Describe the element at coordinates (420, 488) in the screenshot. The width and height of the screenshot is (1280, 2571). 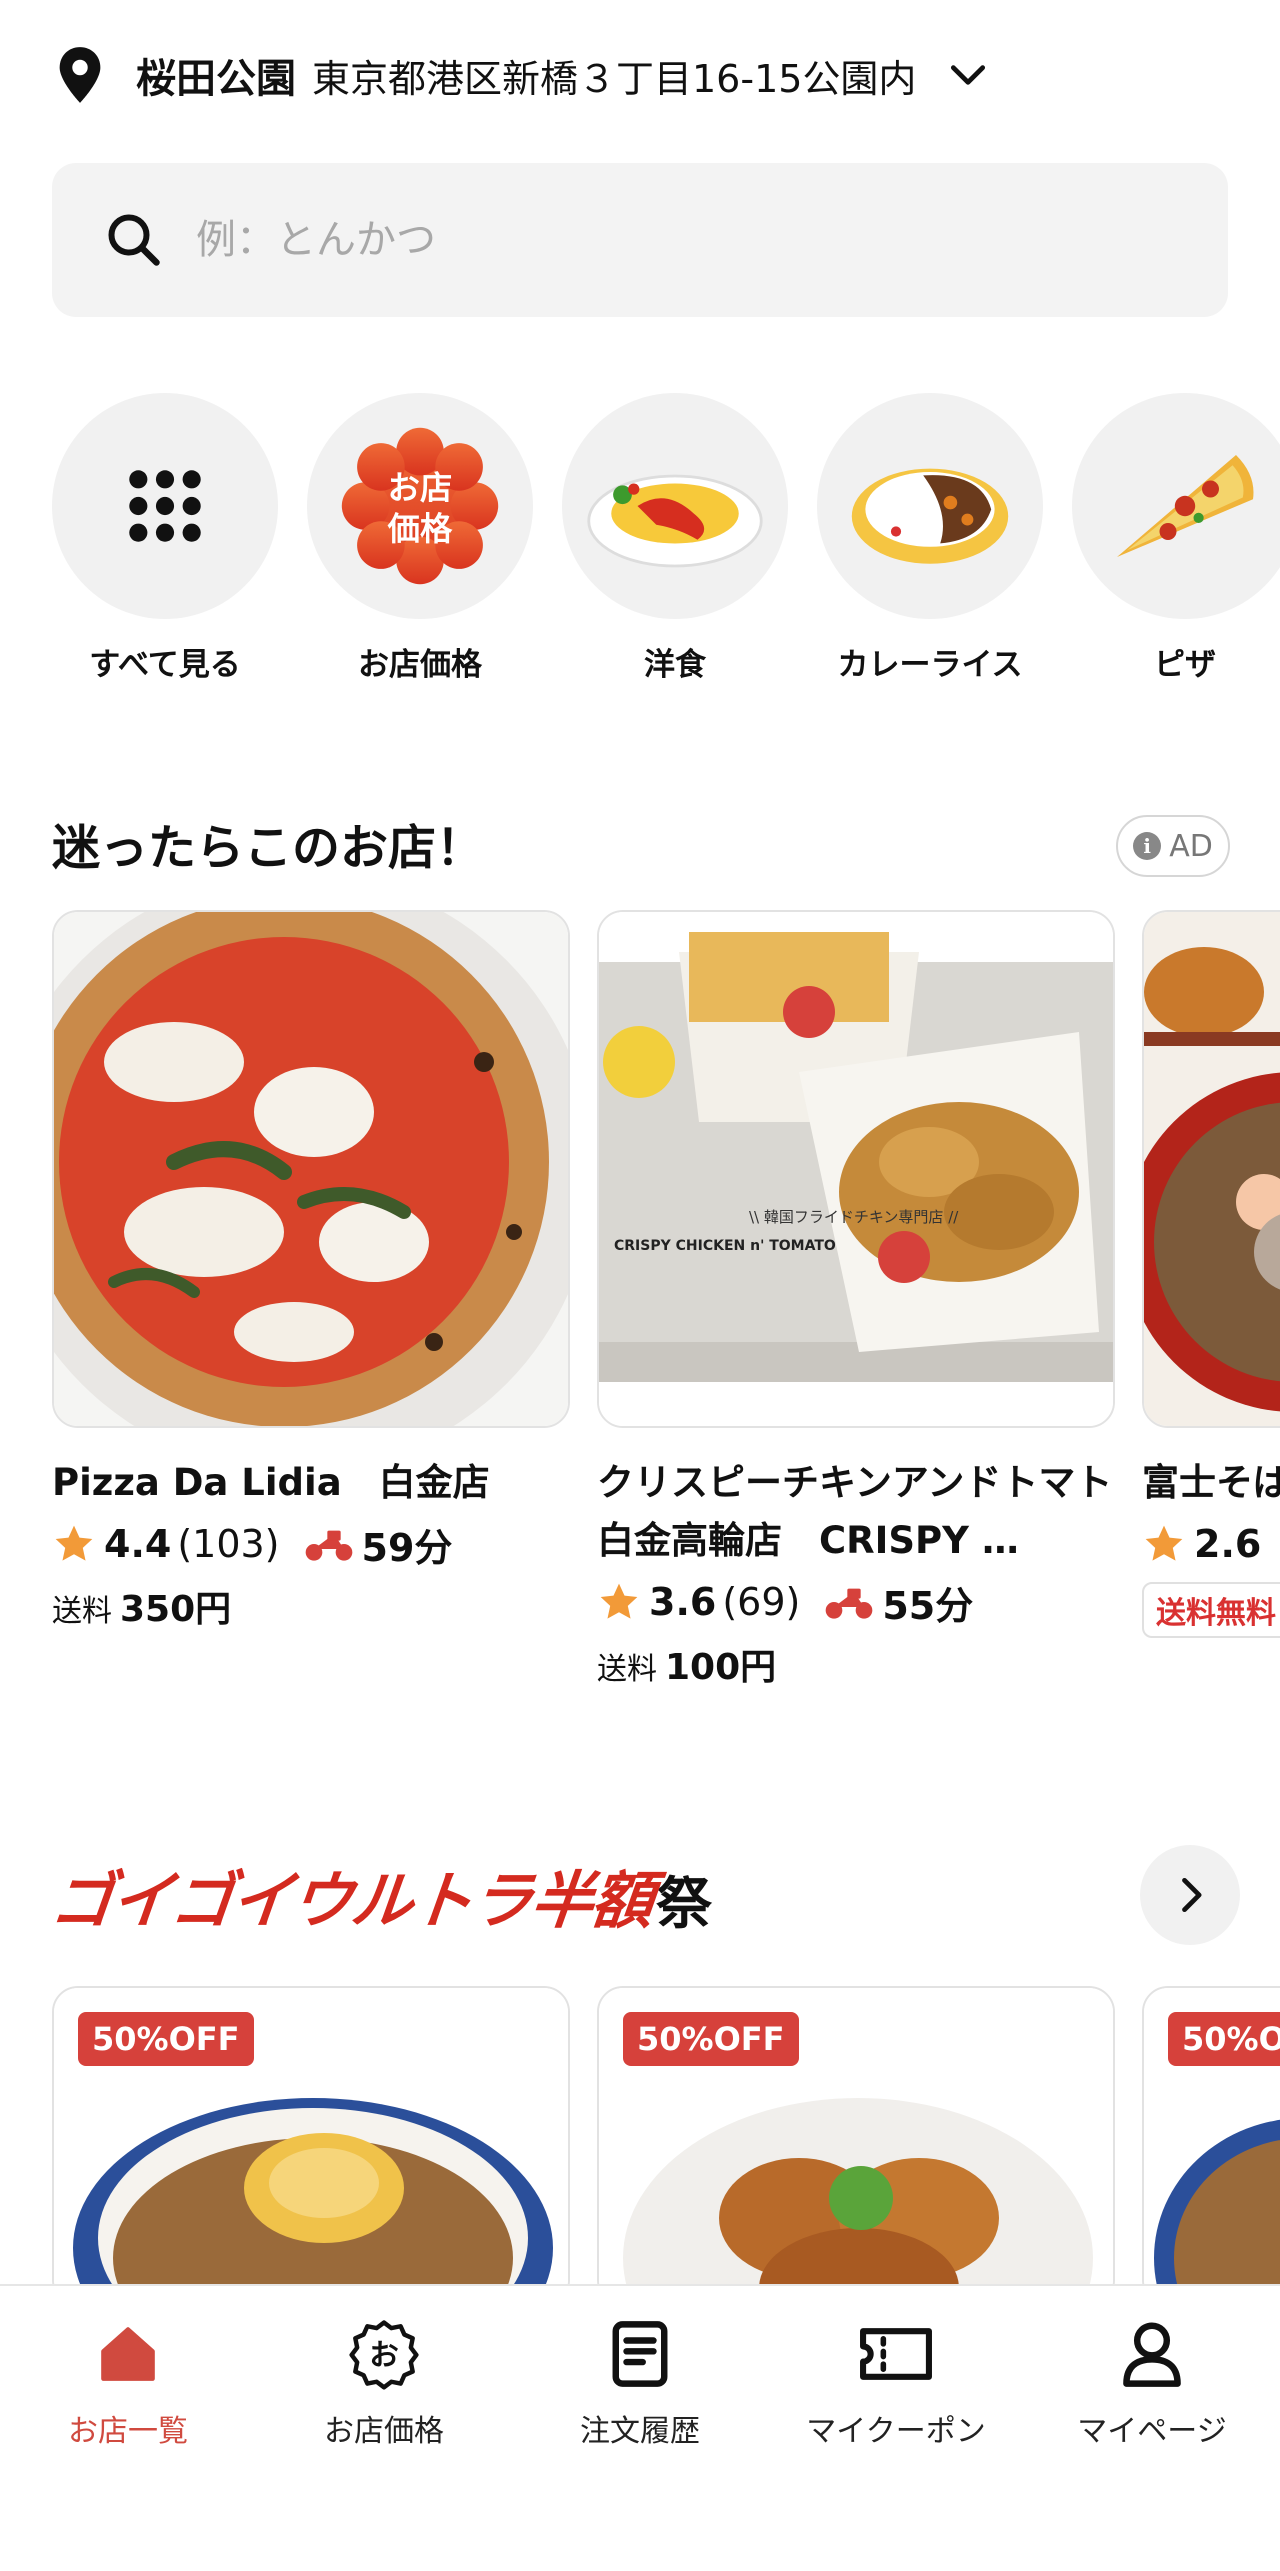
I see `svg-text: お店` at that location.